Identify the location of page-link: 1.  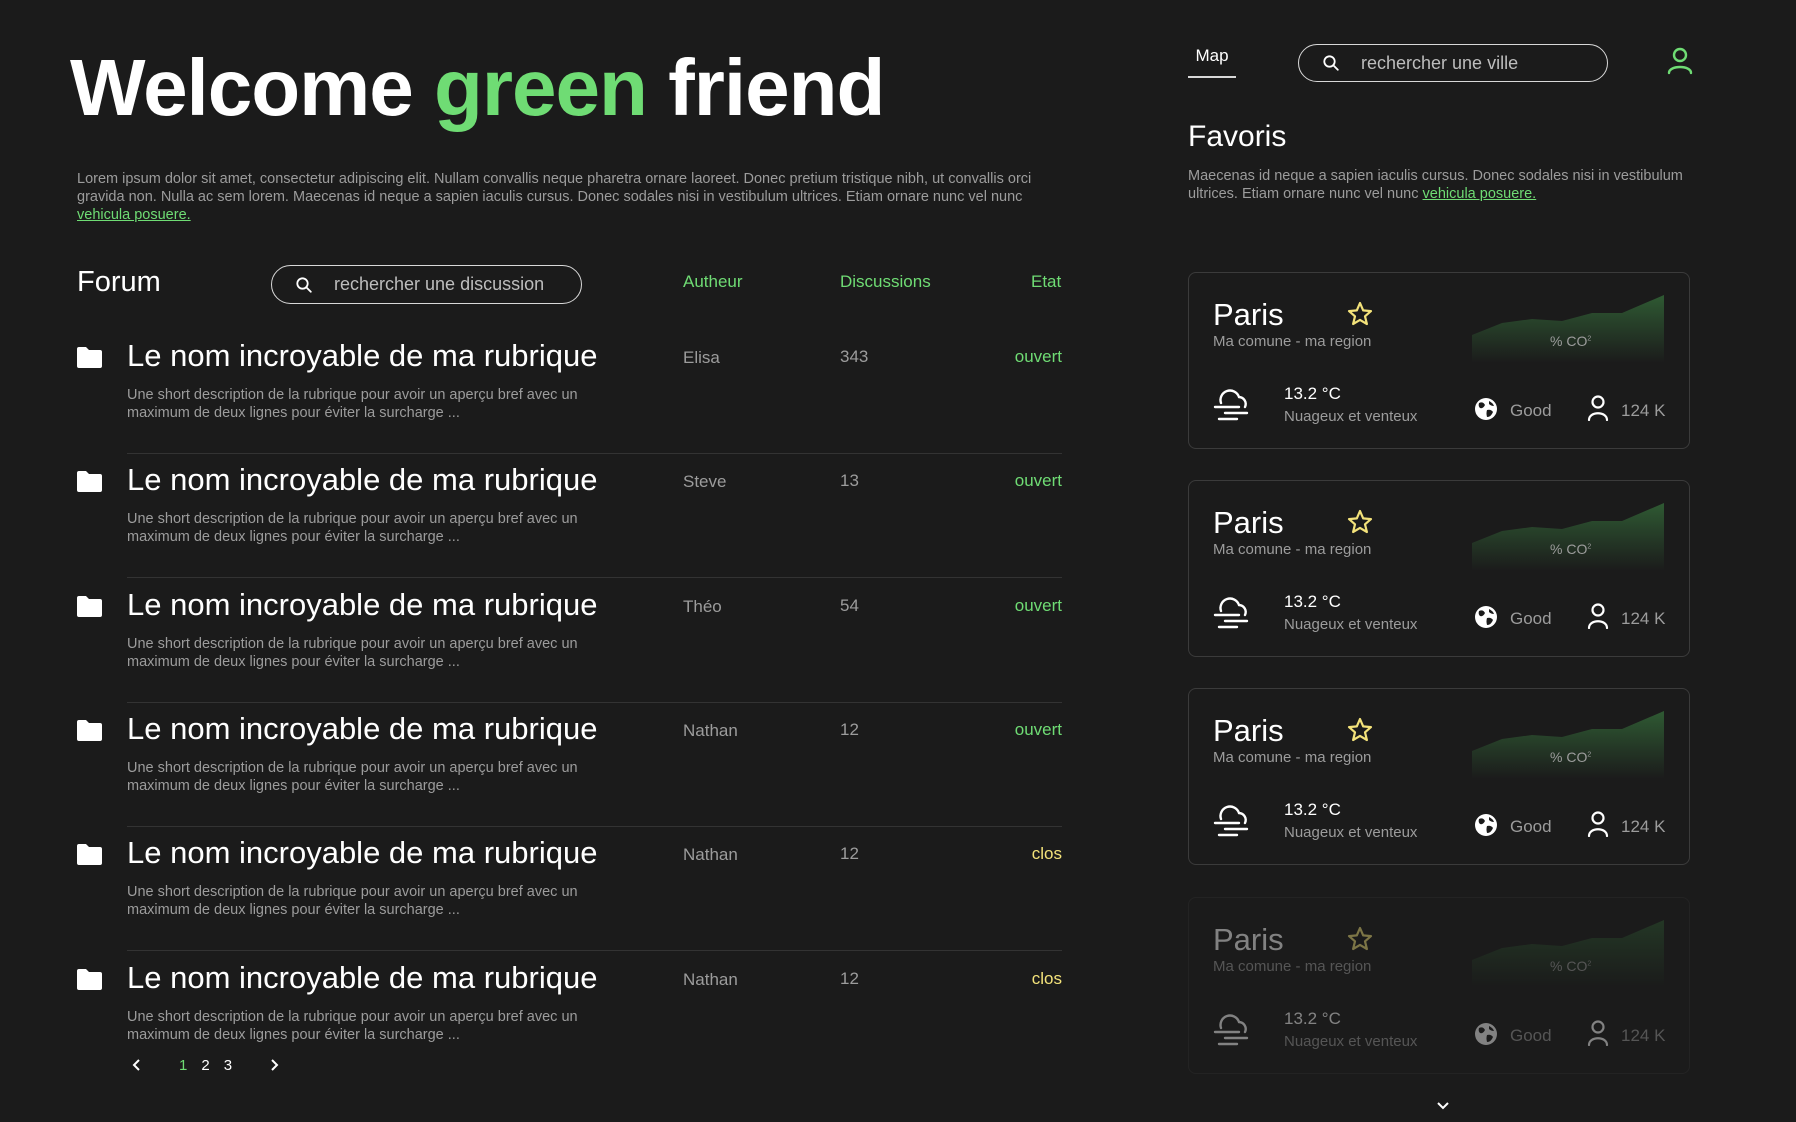
(183, 1065).